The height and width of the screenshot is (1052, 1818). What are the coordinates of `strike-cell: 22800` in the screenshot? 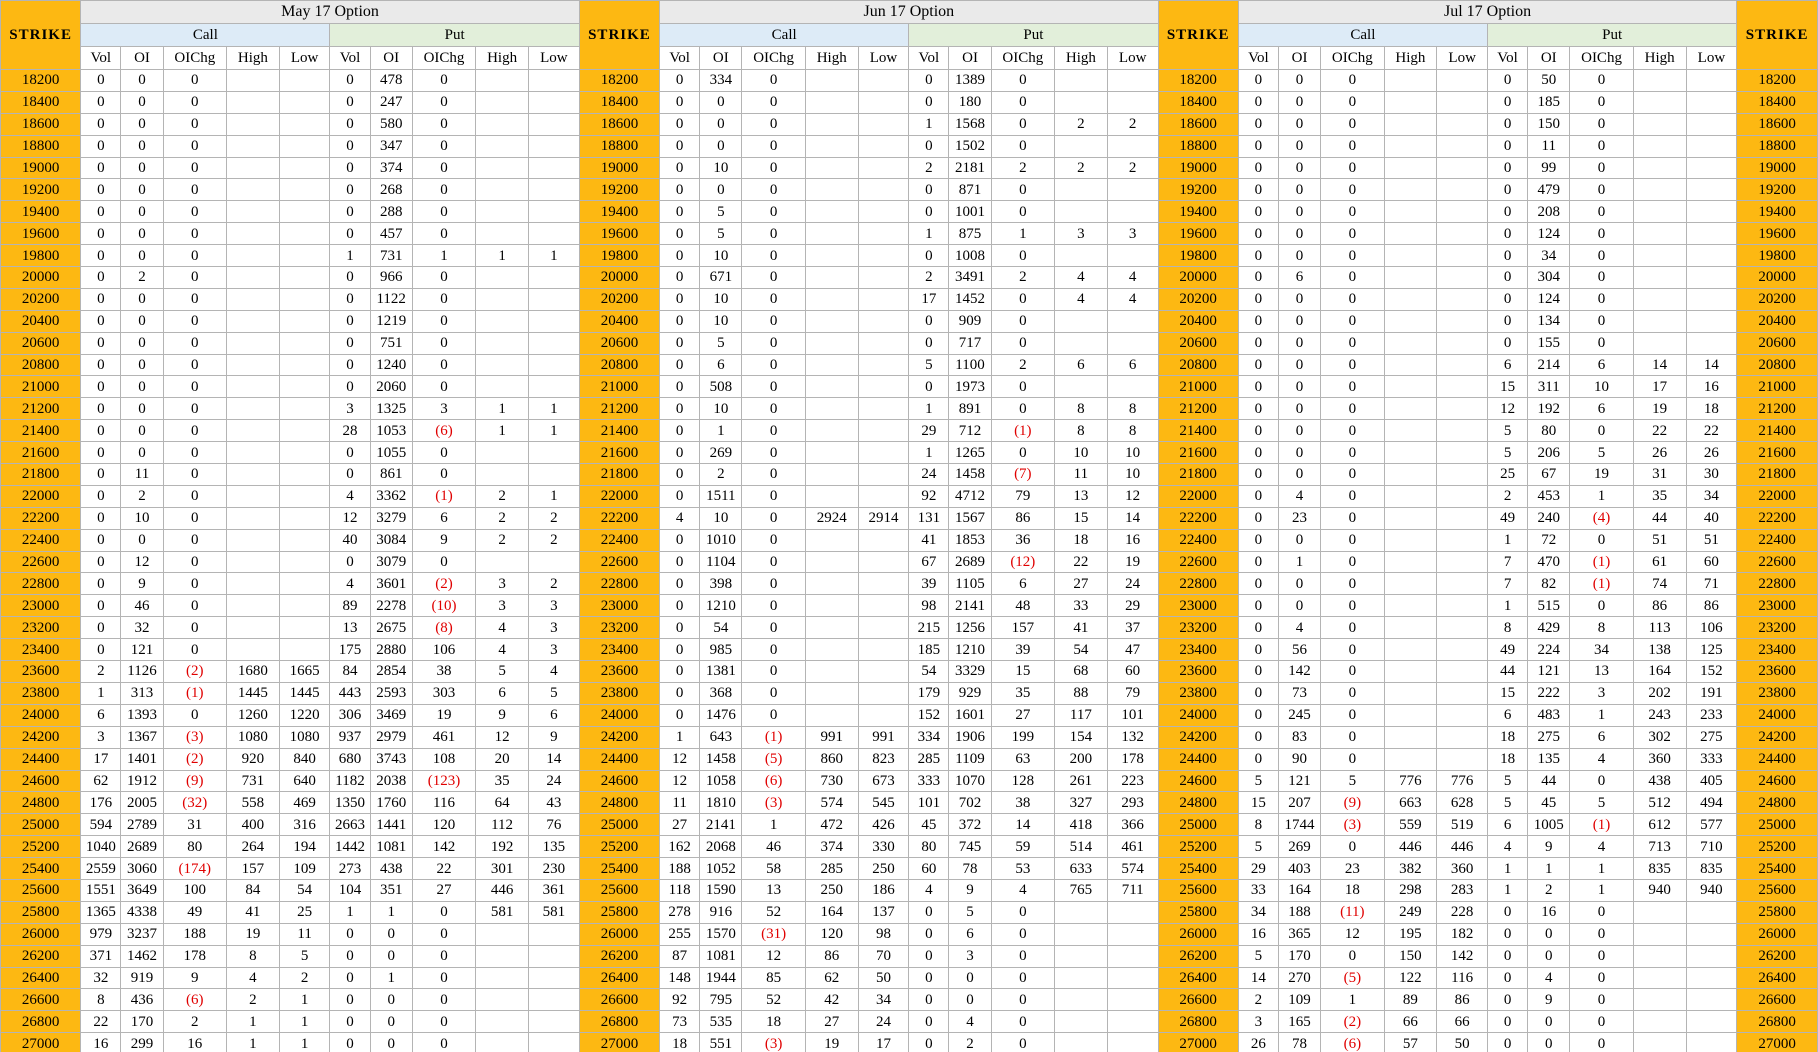 It's located at (1777, 584).